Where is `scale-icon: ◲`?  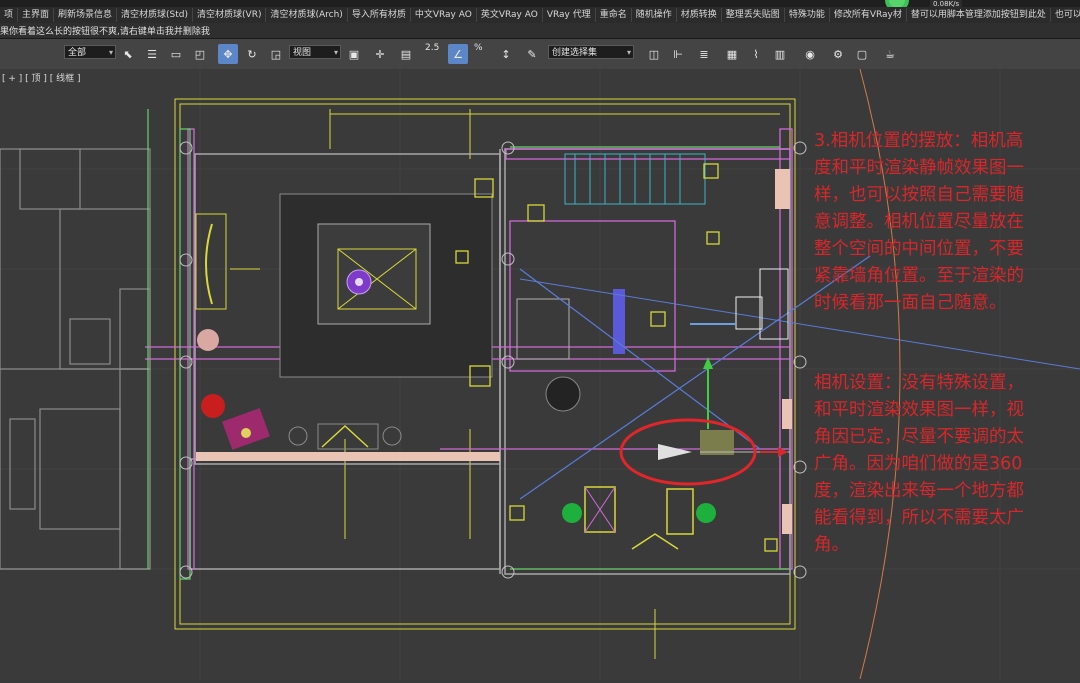 scale-icon: ◲ is located at coordinates (276, 54).